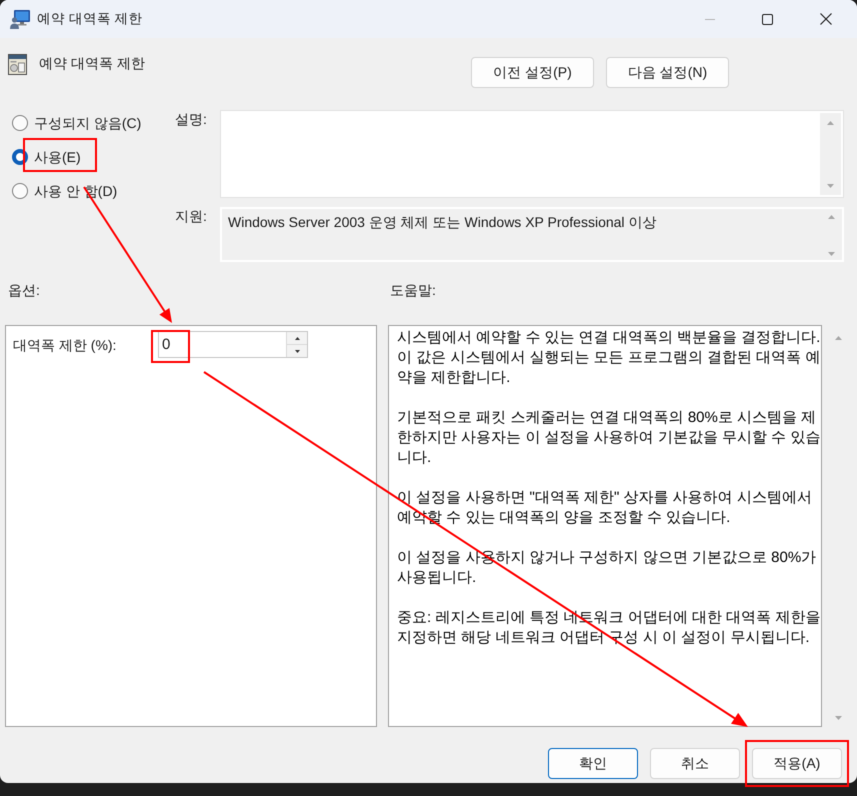 This screenshot has height=796, width=857. I want to click on spin-down-button, so click(297, 351).